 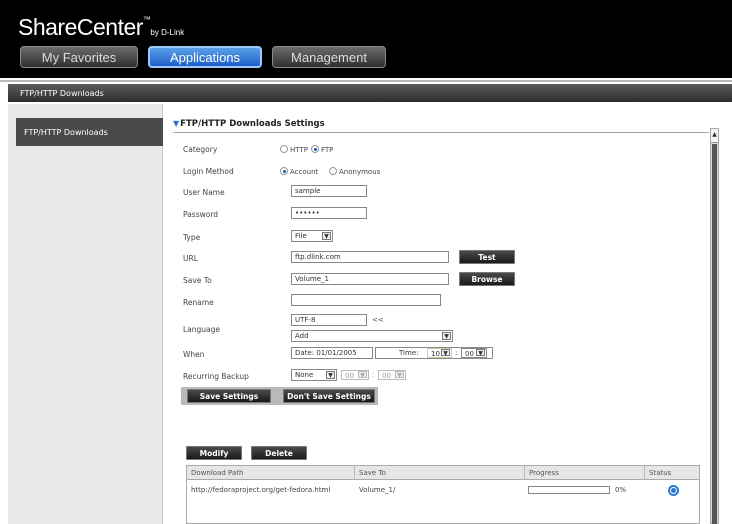 What do you see at coordinates (355, 375) in the screenshot?
I see `recurring-hour-select: 00 ▼` at bounding box center [355, 375].